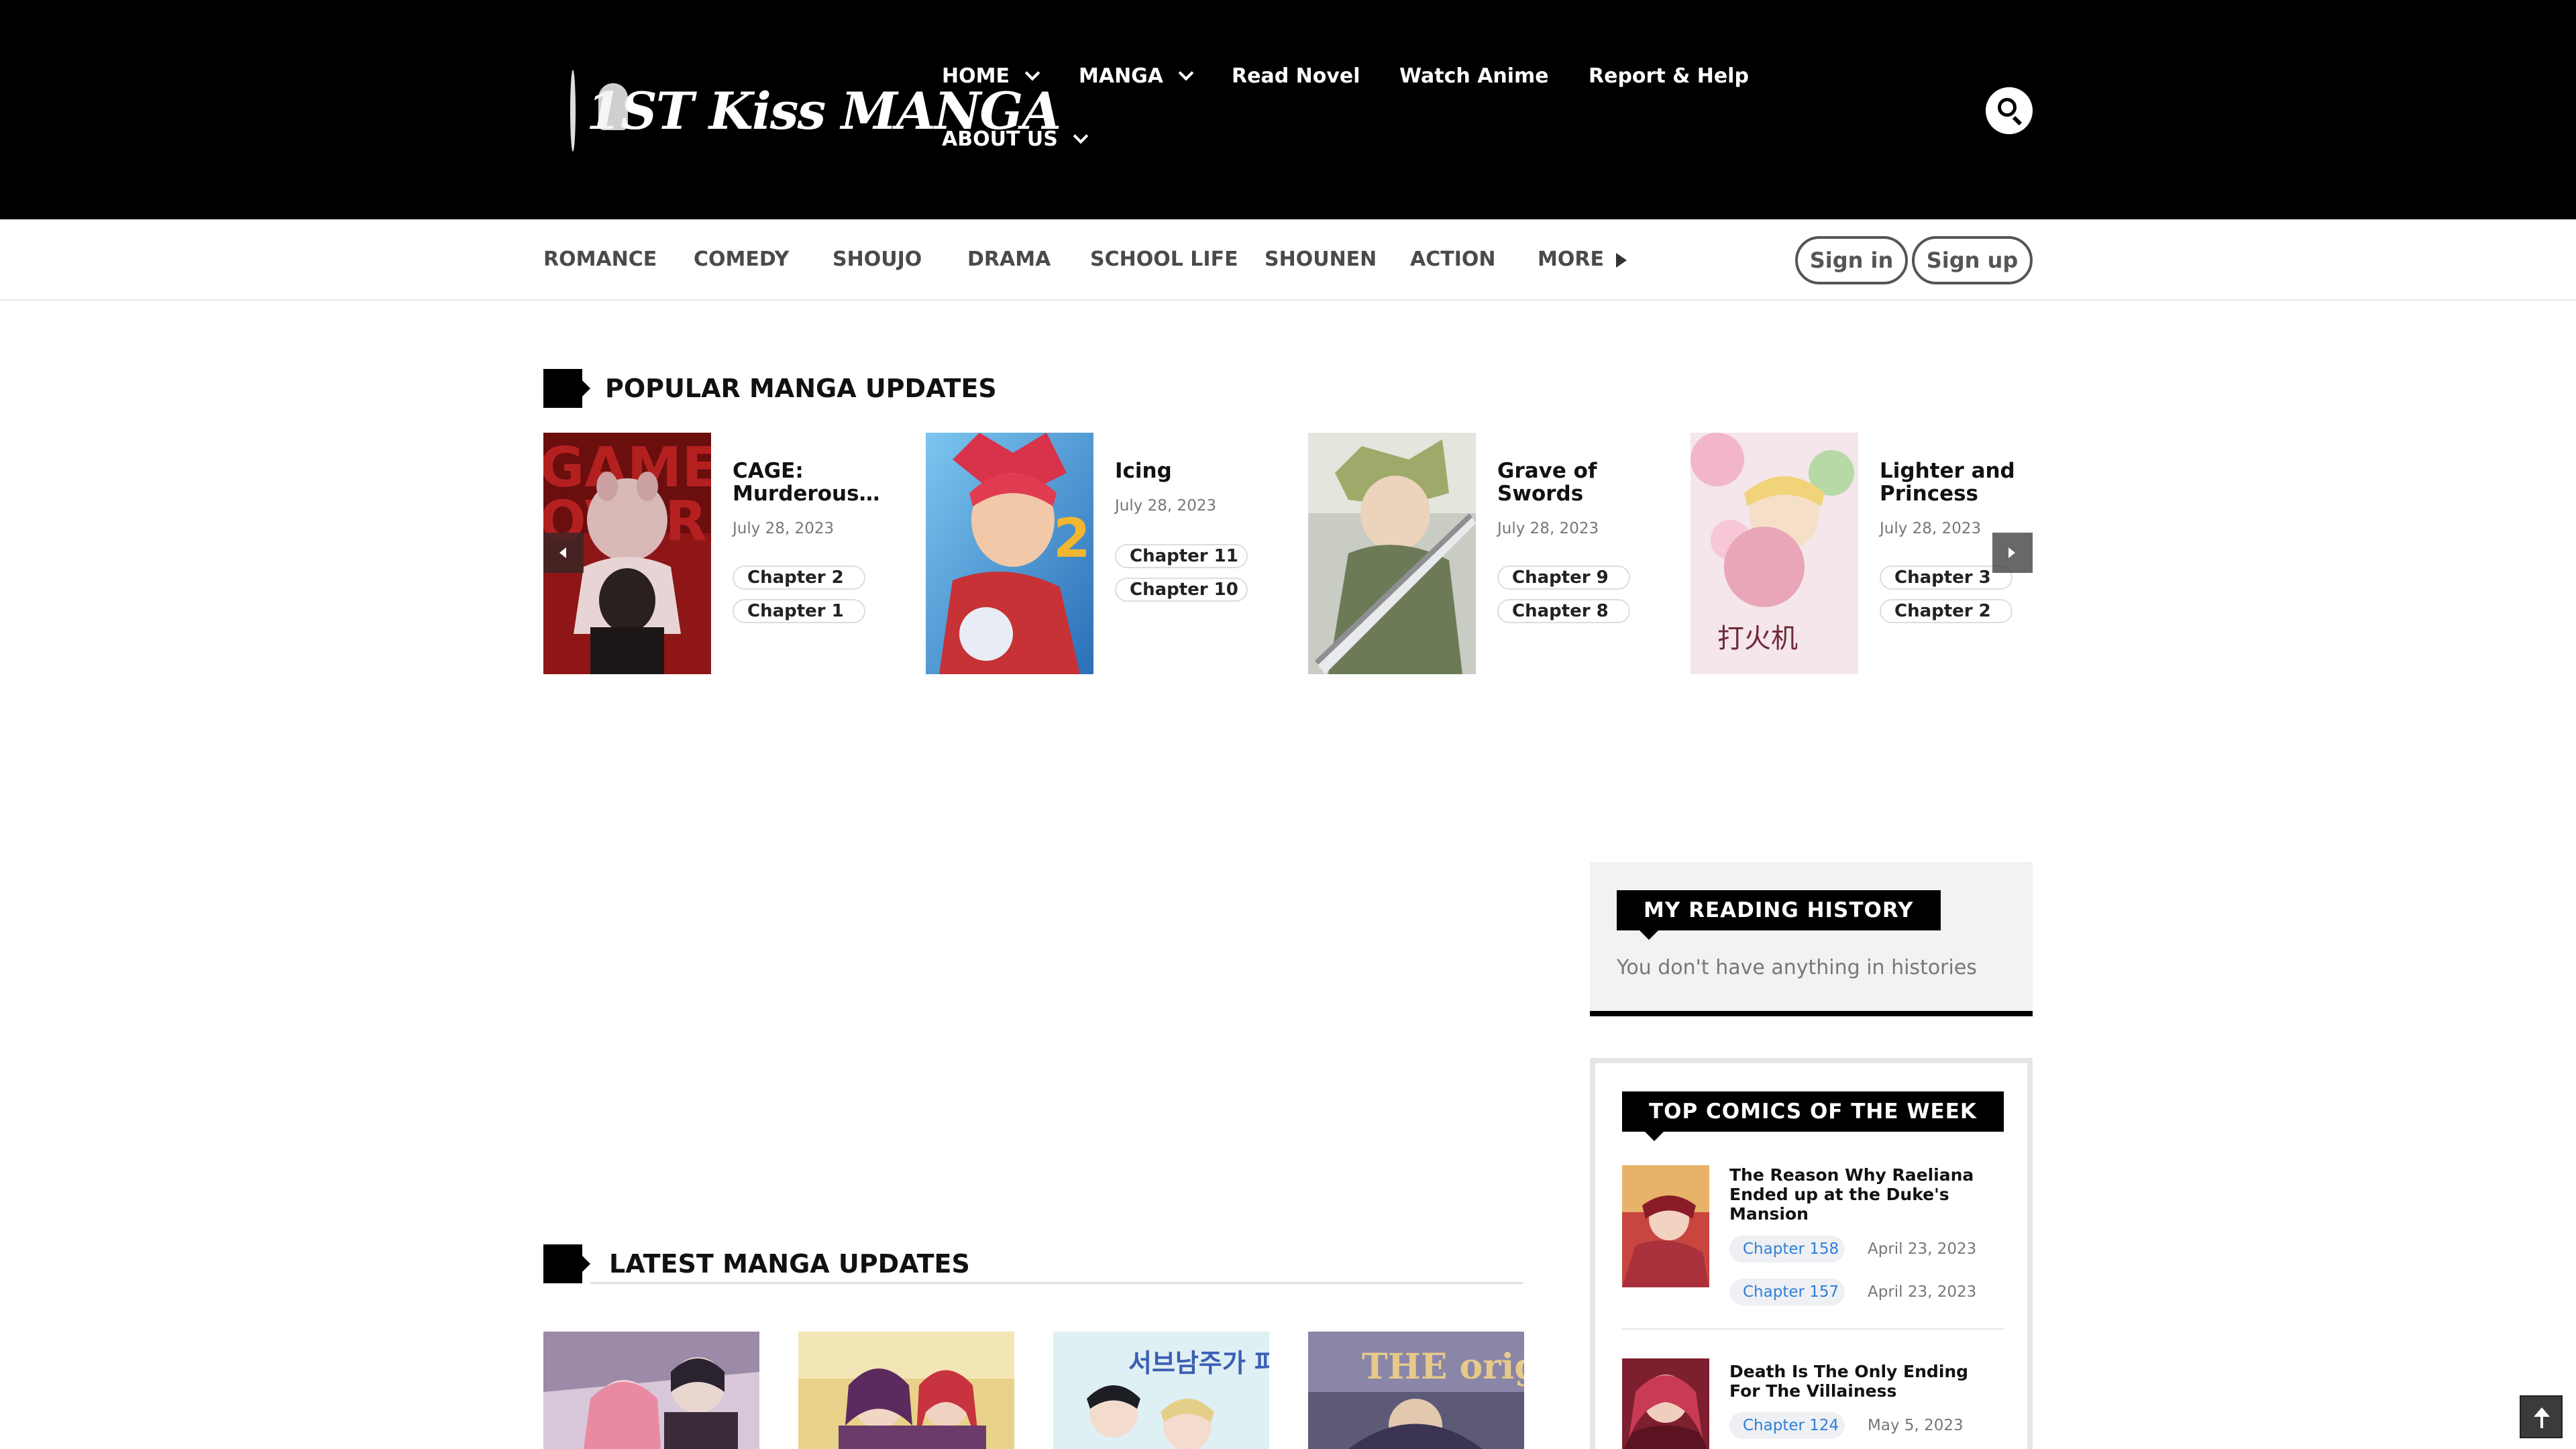 The image size is (2576, 1449). What do you see at coordinates (1452, 259) in the screenshot?
I see `genre-action: ACTION` at bounding box center [1452, 259].